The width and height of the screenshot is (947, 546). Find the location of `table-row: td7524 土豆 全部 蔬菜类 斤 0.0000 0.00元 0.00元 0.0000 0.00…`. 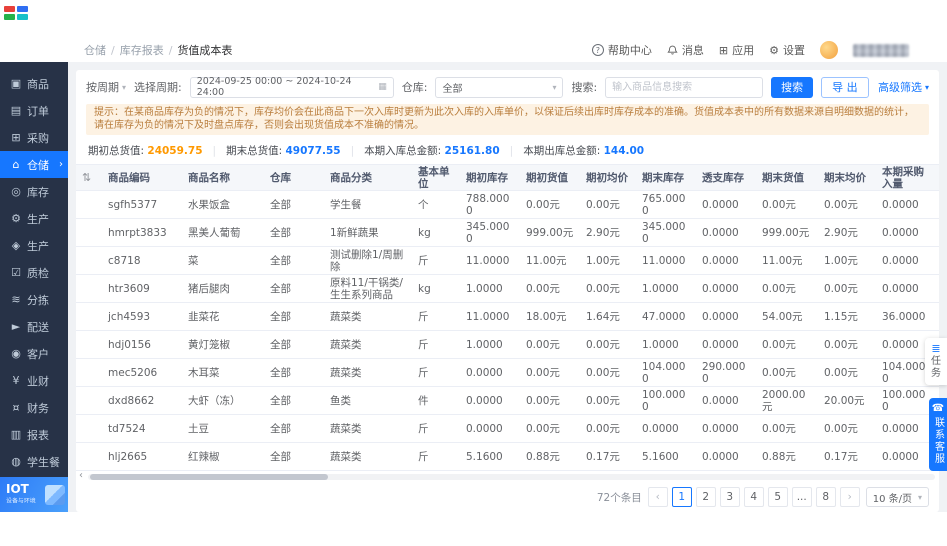

table-row: td7524 土豆 全部 蔬菜类 斤 0.0000 0.00元 0.00元 0.0000 0.00… is located at coordinates (507, 429).